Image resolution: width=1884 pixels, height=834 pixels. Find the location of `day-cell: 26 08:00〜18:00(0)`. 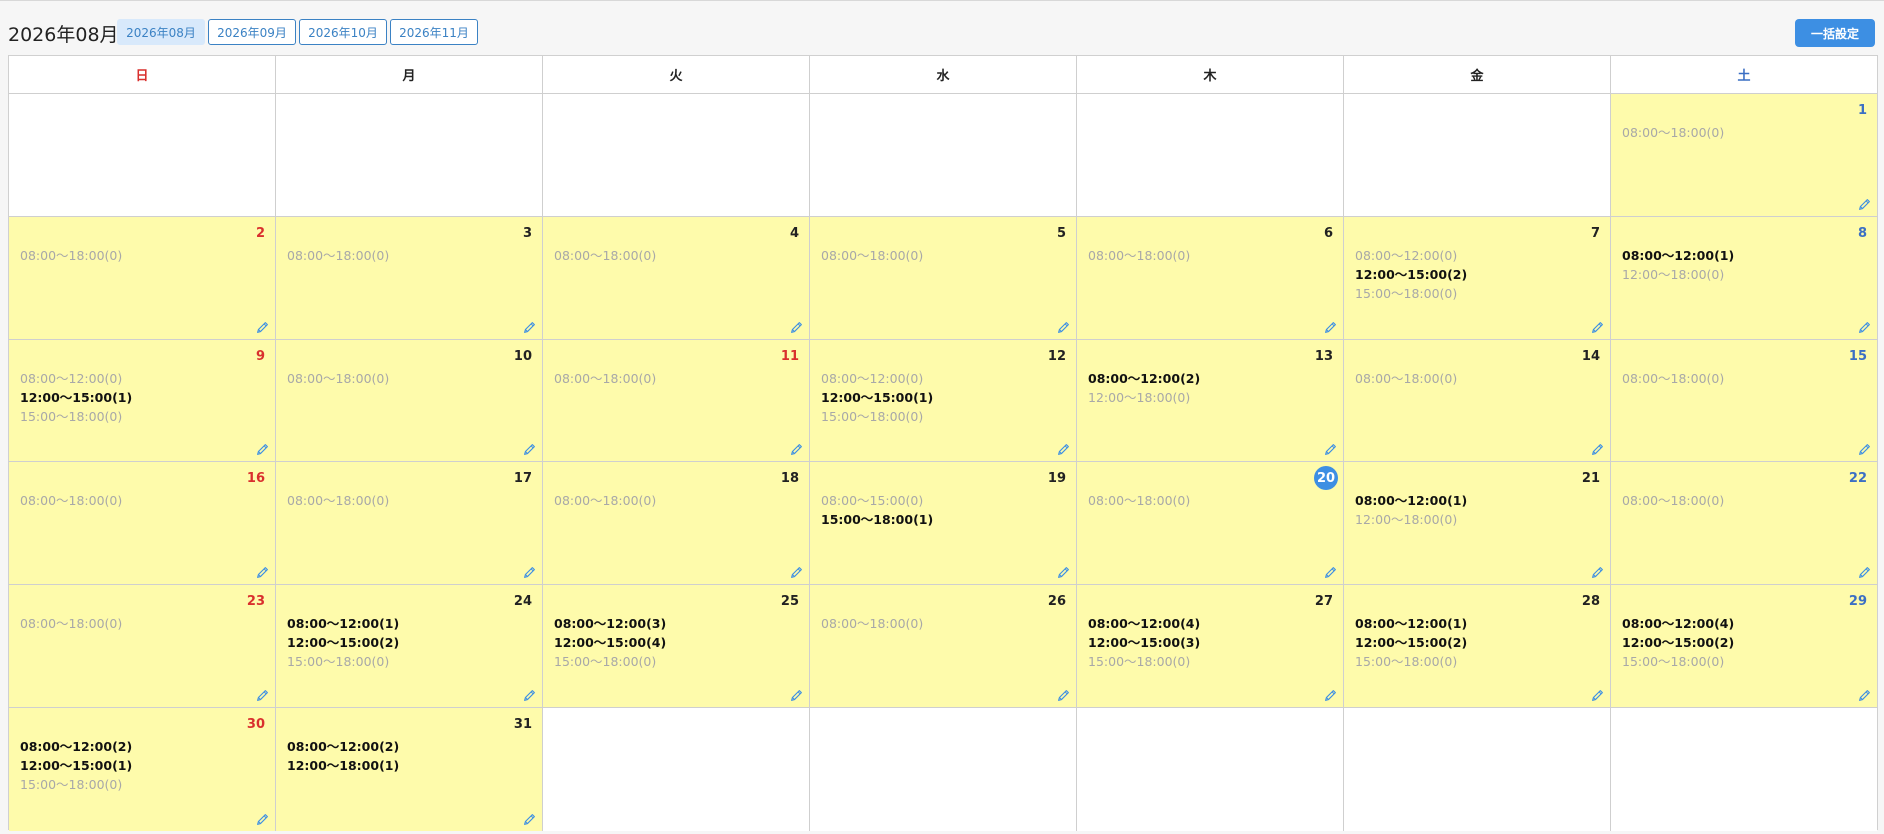

day-cell: 26 08:00〜18:00(0) is located at coordinates (943, 646).